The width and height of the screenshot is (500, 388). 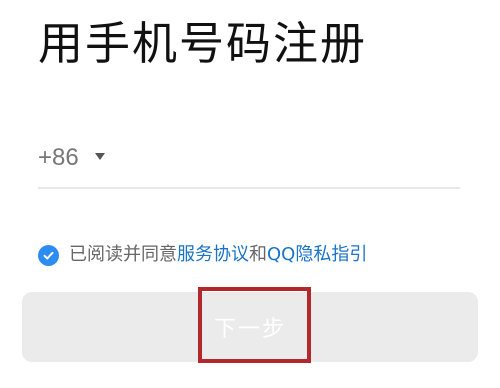 What do you see at coordinates (203, 43) in the screenshot?
I see `page-title: 用手机号码注册` at bounding box center [203, 43].